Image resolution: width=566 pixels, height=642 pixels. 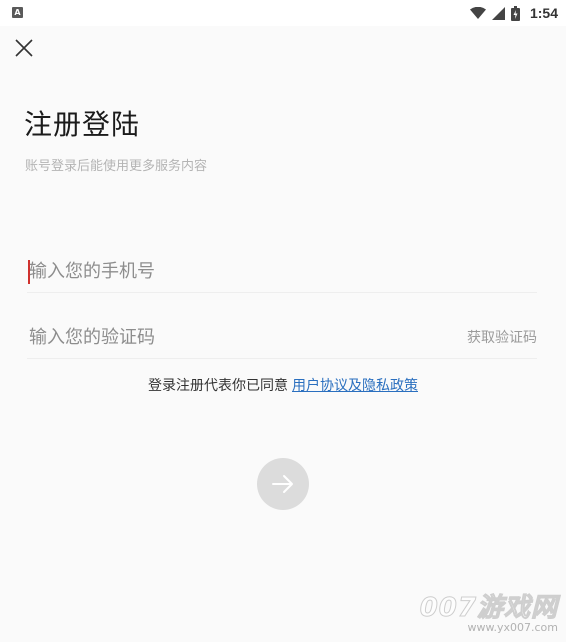 I want to click on watermark: 007游戏网 www.yx007.com, so click(x=488, y=613).